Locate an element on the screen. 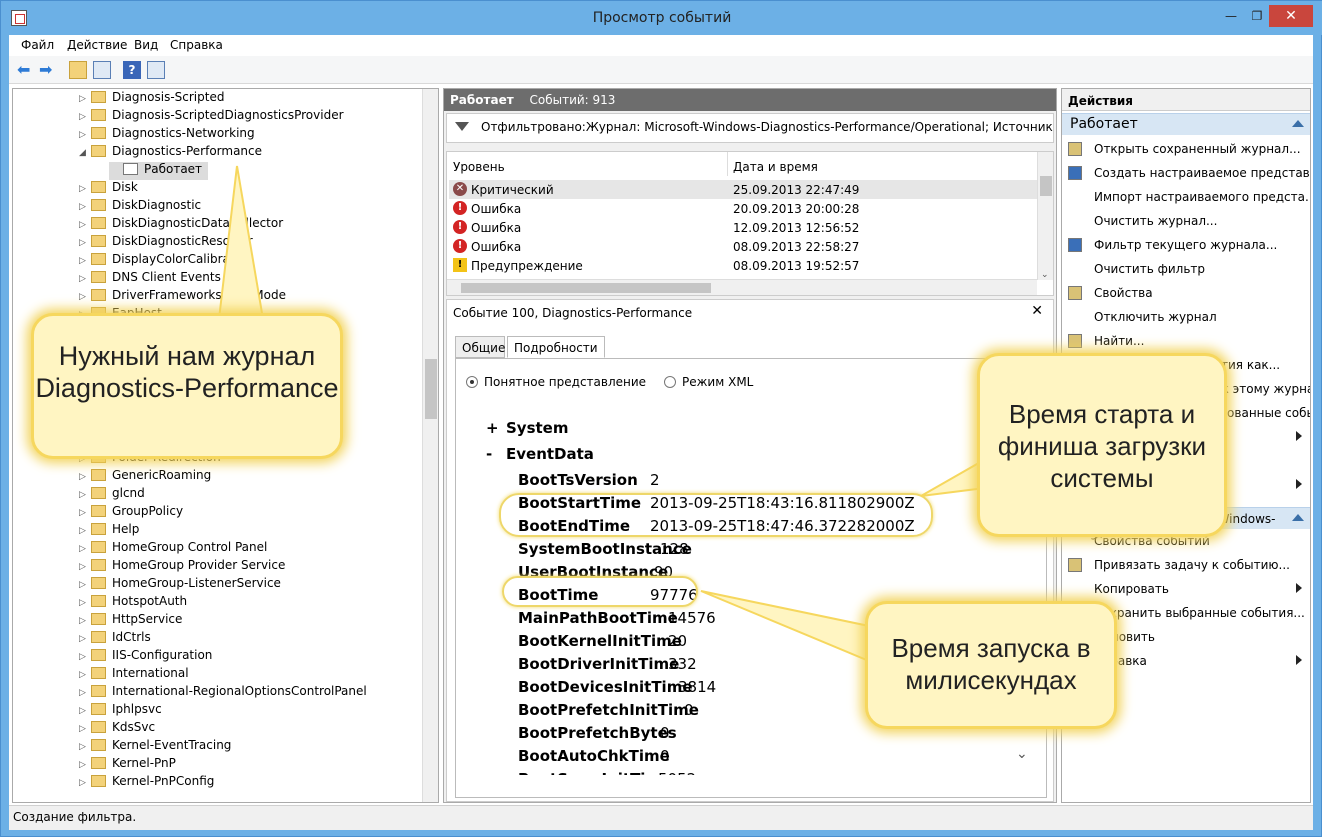 This screenshot has width=1322, height=838. tree-item: ▷ HttpService is located at coordinates (130, 621).